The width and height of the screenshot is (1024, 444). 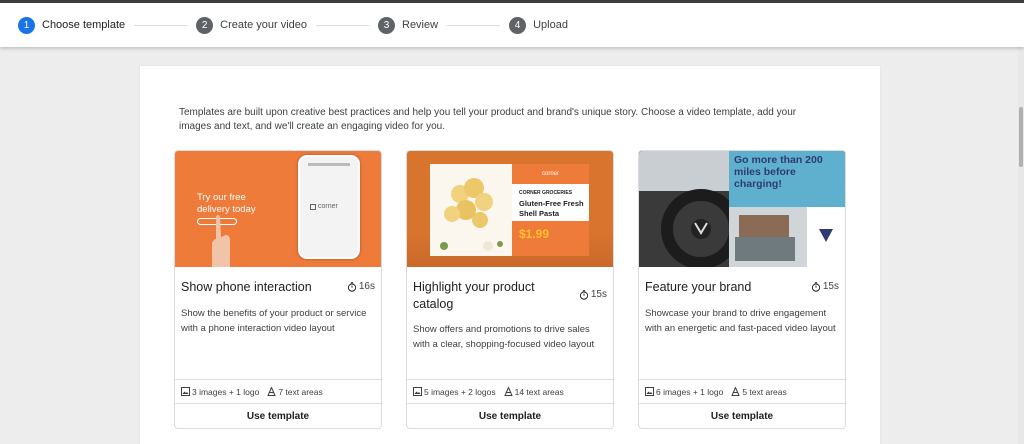 I want to click on step-label: Choose template, so click(x=84, y=25).